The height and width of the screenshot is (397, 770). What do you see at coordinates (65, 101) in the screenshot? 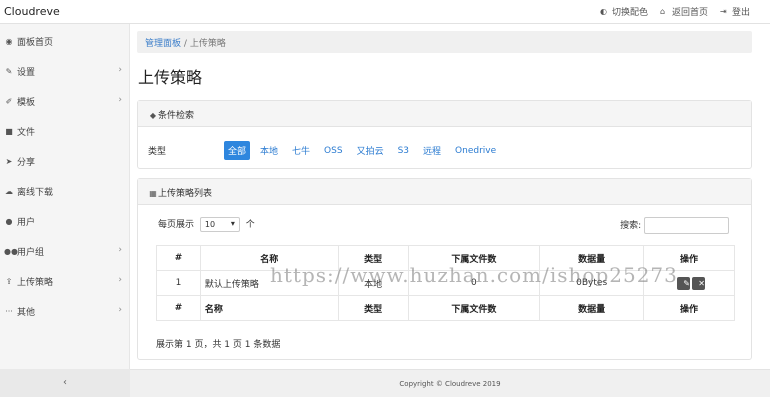
I see `sidebar-item-templates: ✐ 模板 ›` at bounding box center [65, 101].